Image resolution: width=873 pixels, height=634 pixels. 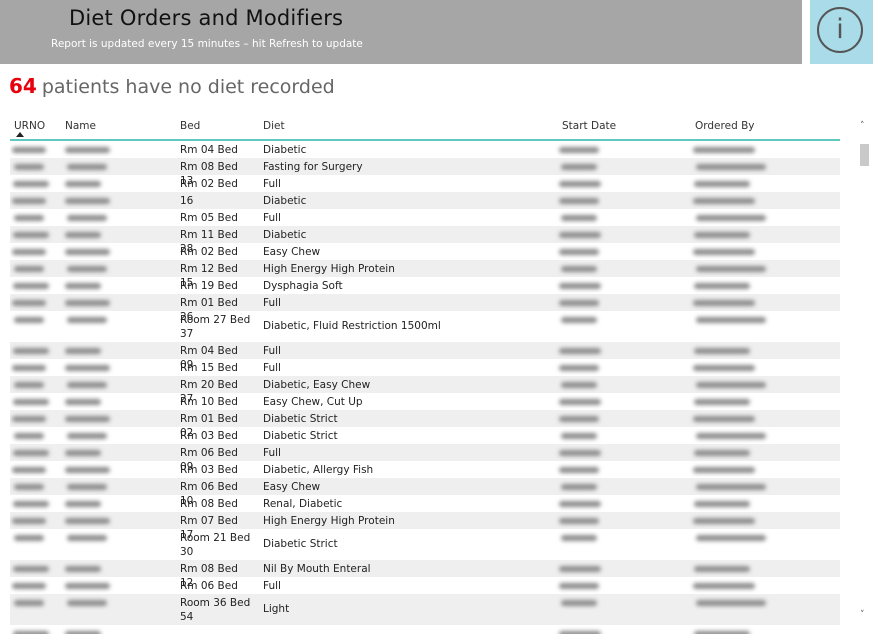 What do you see at coordinates (29, 126) in the screenshot?
I see `column-header-urno: URNO` at bounding box center [29, 126].